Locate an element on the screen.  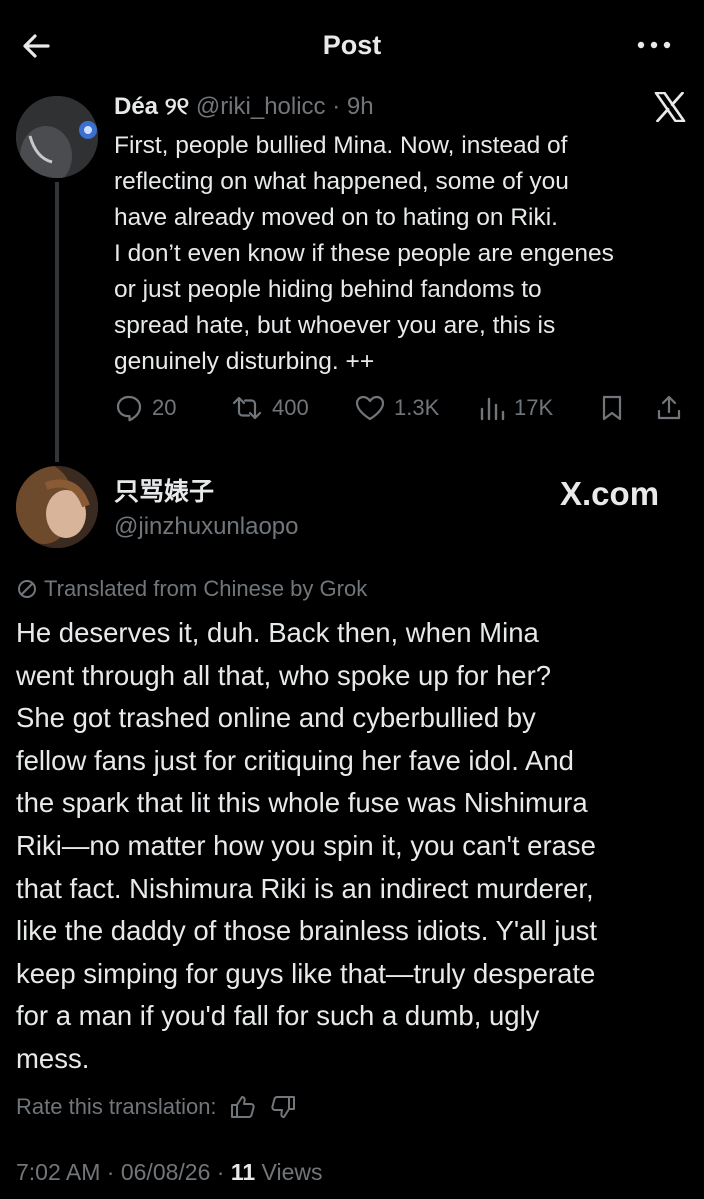
like-button: 1.3K is located at coordinates (396, 408).